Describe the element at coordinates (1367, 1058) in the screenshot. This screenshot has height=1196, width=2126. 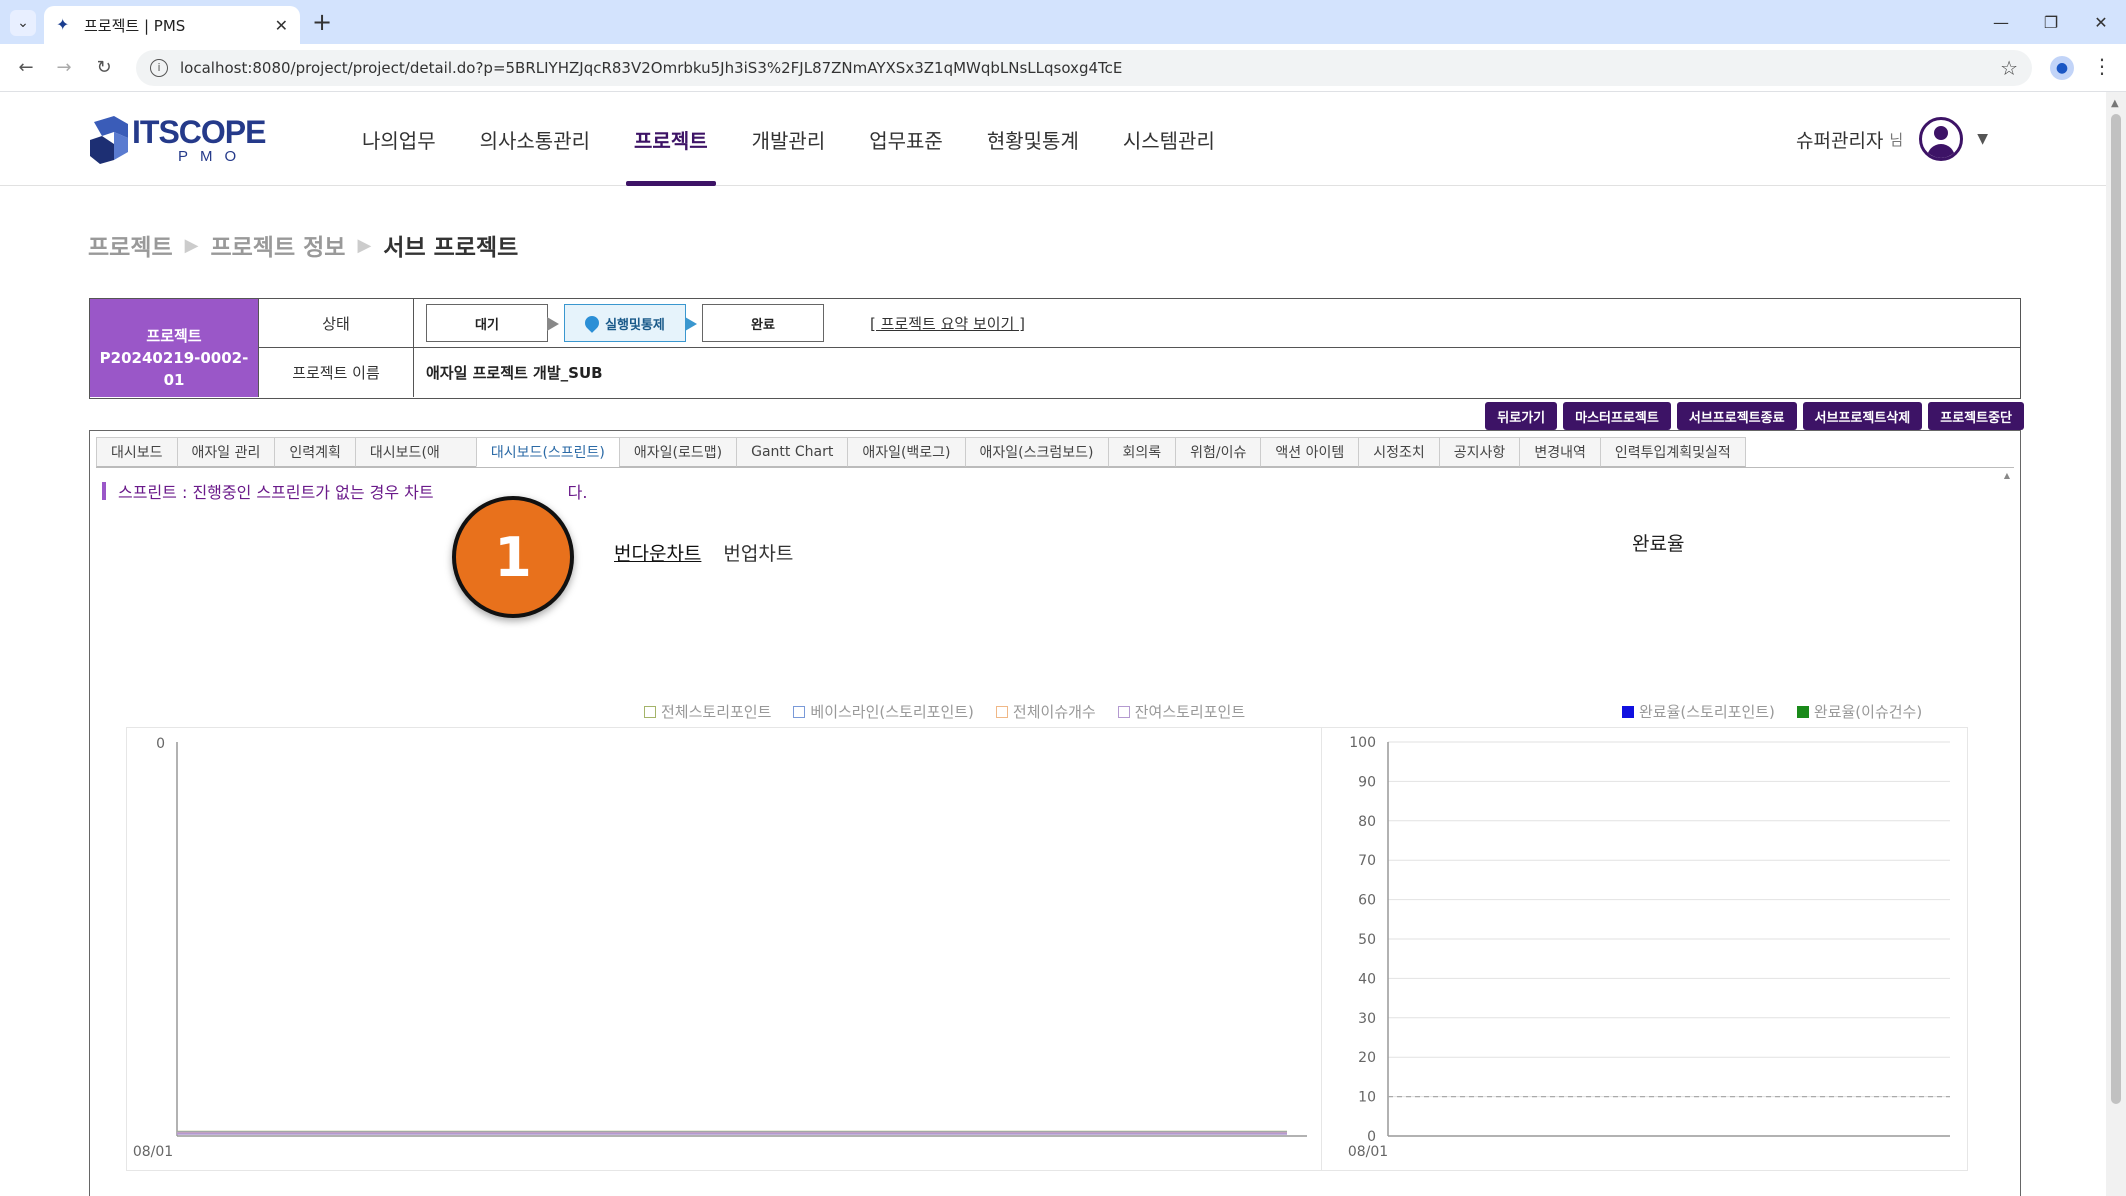
I see `y-tick-label: 20` at that location.